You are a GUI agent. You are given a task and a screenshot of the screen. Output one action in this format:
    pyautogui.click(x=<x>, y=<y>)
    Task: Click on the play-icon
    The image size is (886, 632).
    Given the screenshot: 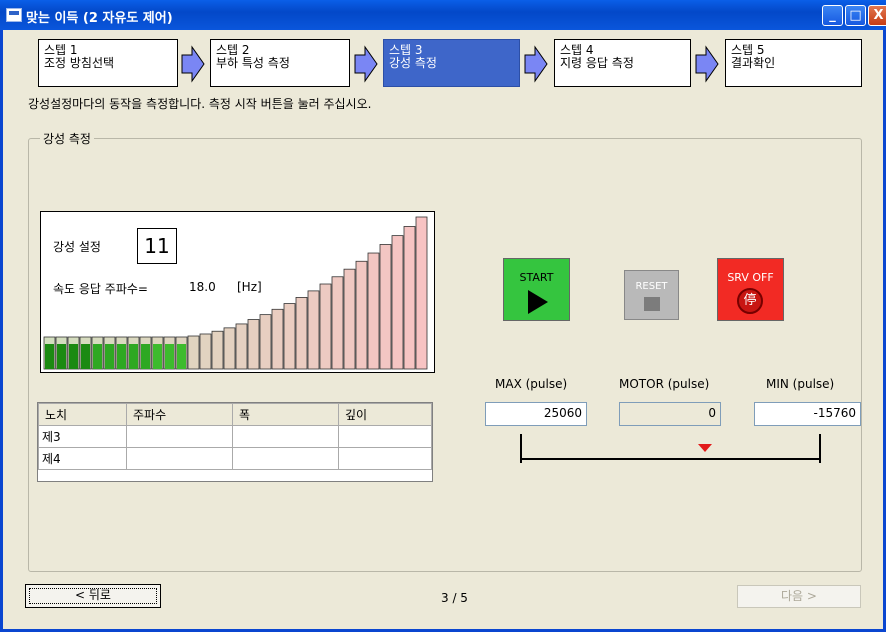 What is the action you would take?
    pyautogui.click(x=538, y=302)
    